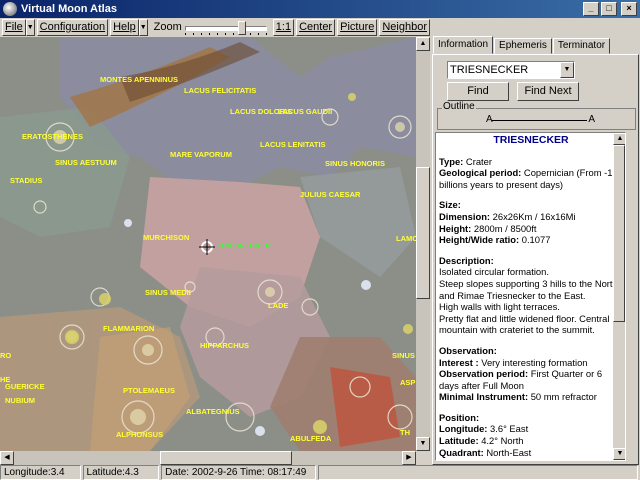 The width and height of the screenshot is (640, 480). I want to click on map-label: HE, so click(5, 379).